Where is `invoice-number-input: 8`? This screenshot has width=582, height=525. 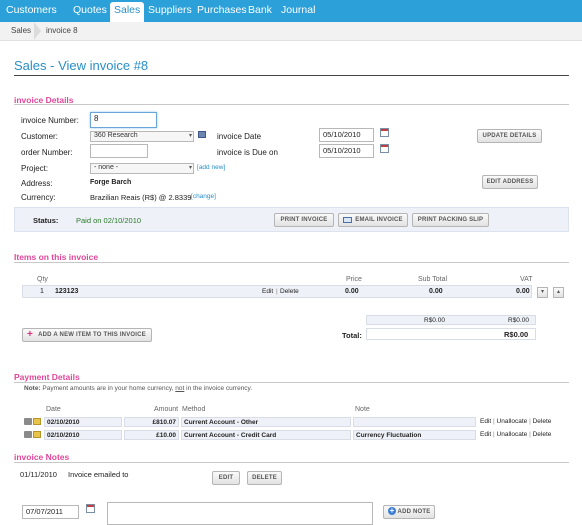
invoice-number-input: 8 is located at coordinates (123, 120).